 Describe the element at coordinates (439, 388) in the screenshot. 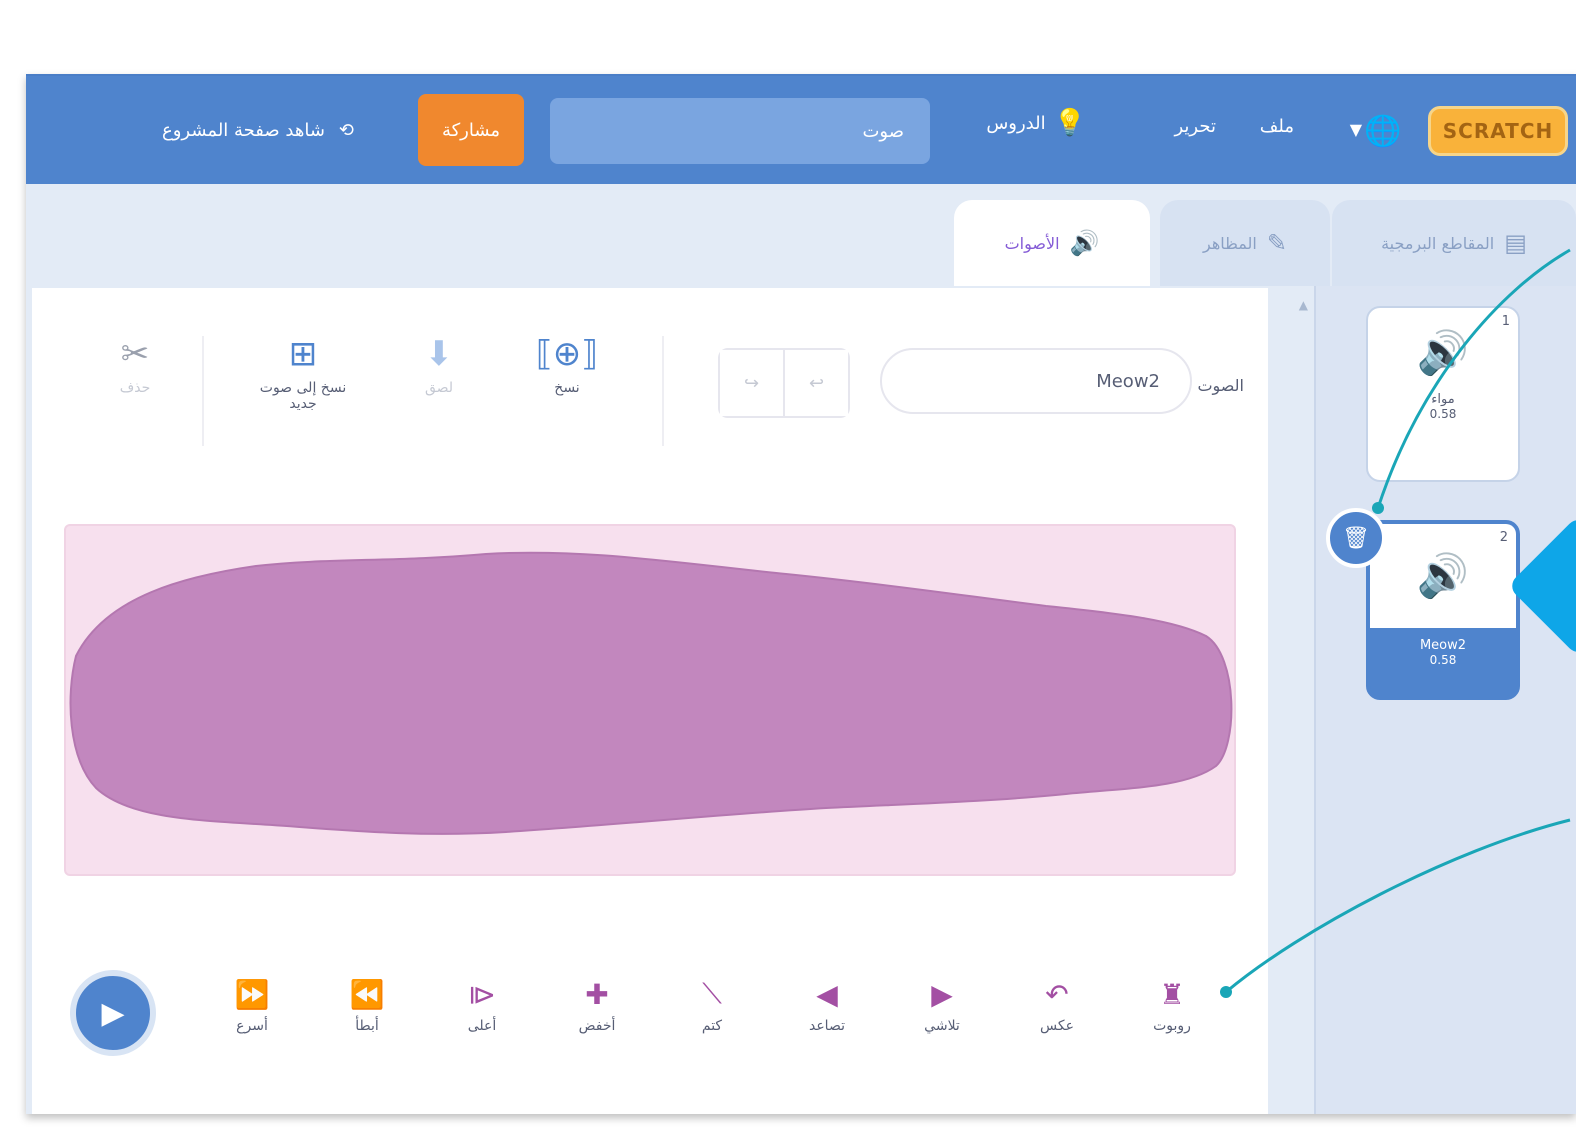

I see `paste-label: لصق` at that location.